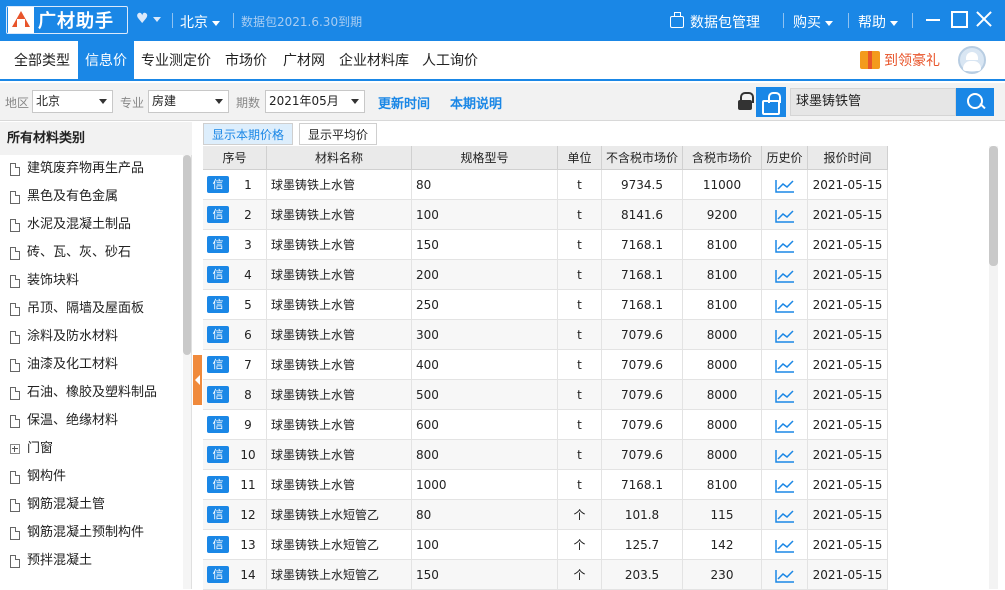 The height and width of the screenshot is (590, 1005). Describe the element at coordinates (545, 185) in the screenshot. I see `table-row: 信 1 球墨铸铁上水管 80 t 9734.5 11000 2021-05-15` at that location.